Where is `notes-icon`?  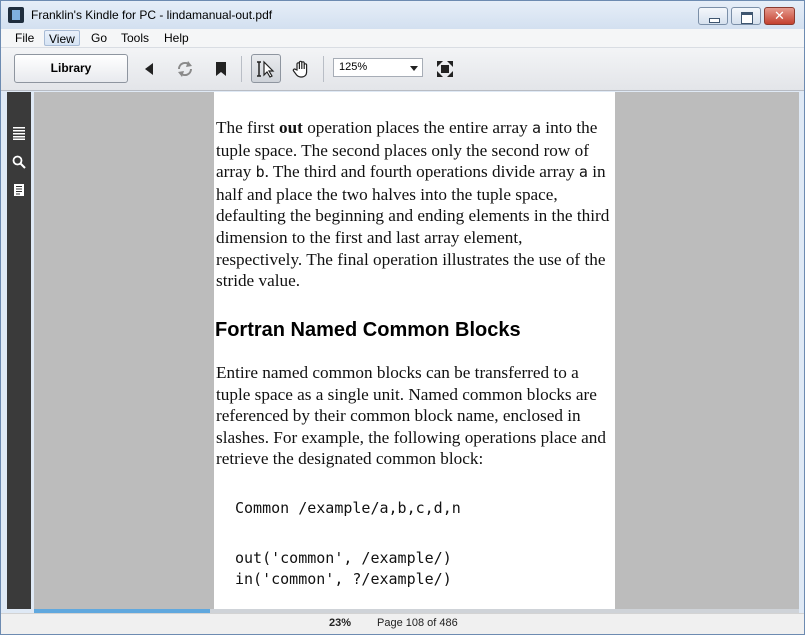
notes-icon is located at coordinates (19, 190).